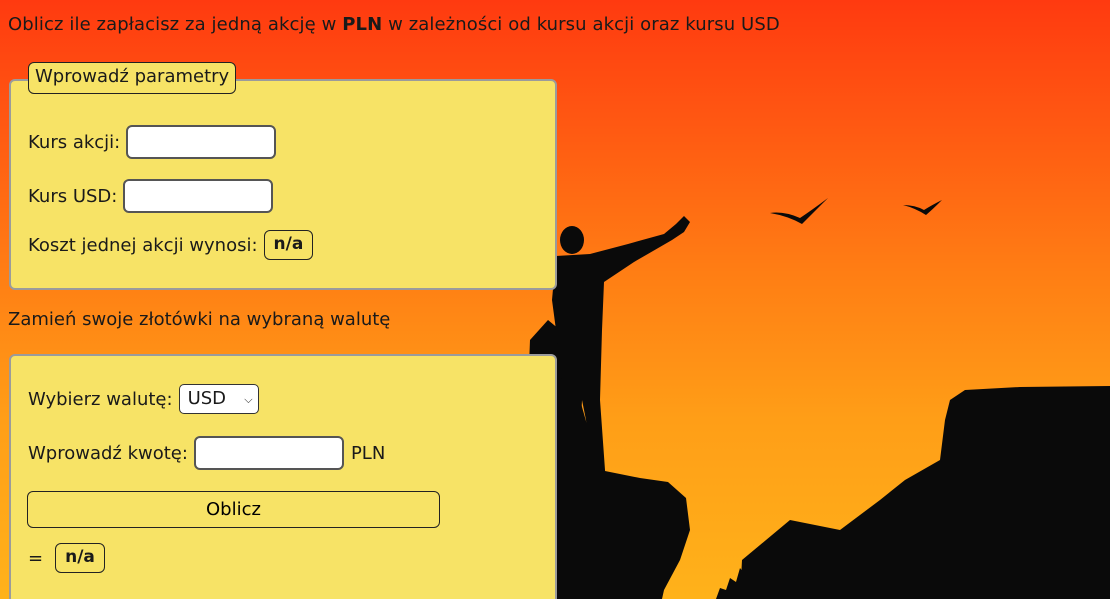 Image resolution: width=1110 pixels, height=599 pixels. What do you see at coordinates (925, 492) in the screenshot?
I see `rock-silhouette` at bounding box center [925, 492].